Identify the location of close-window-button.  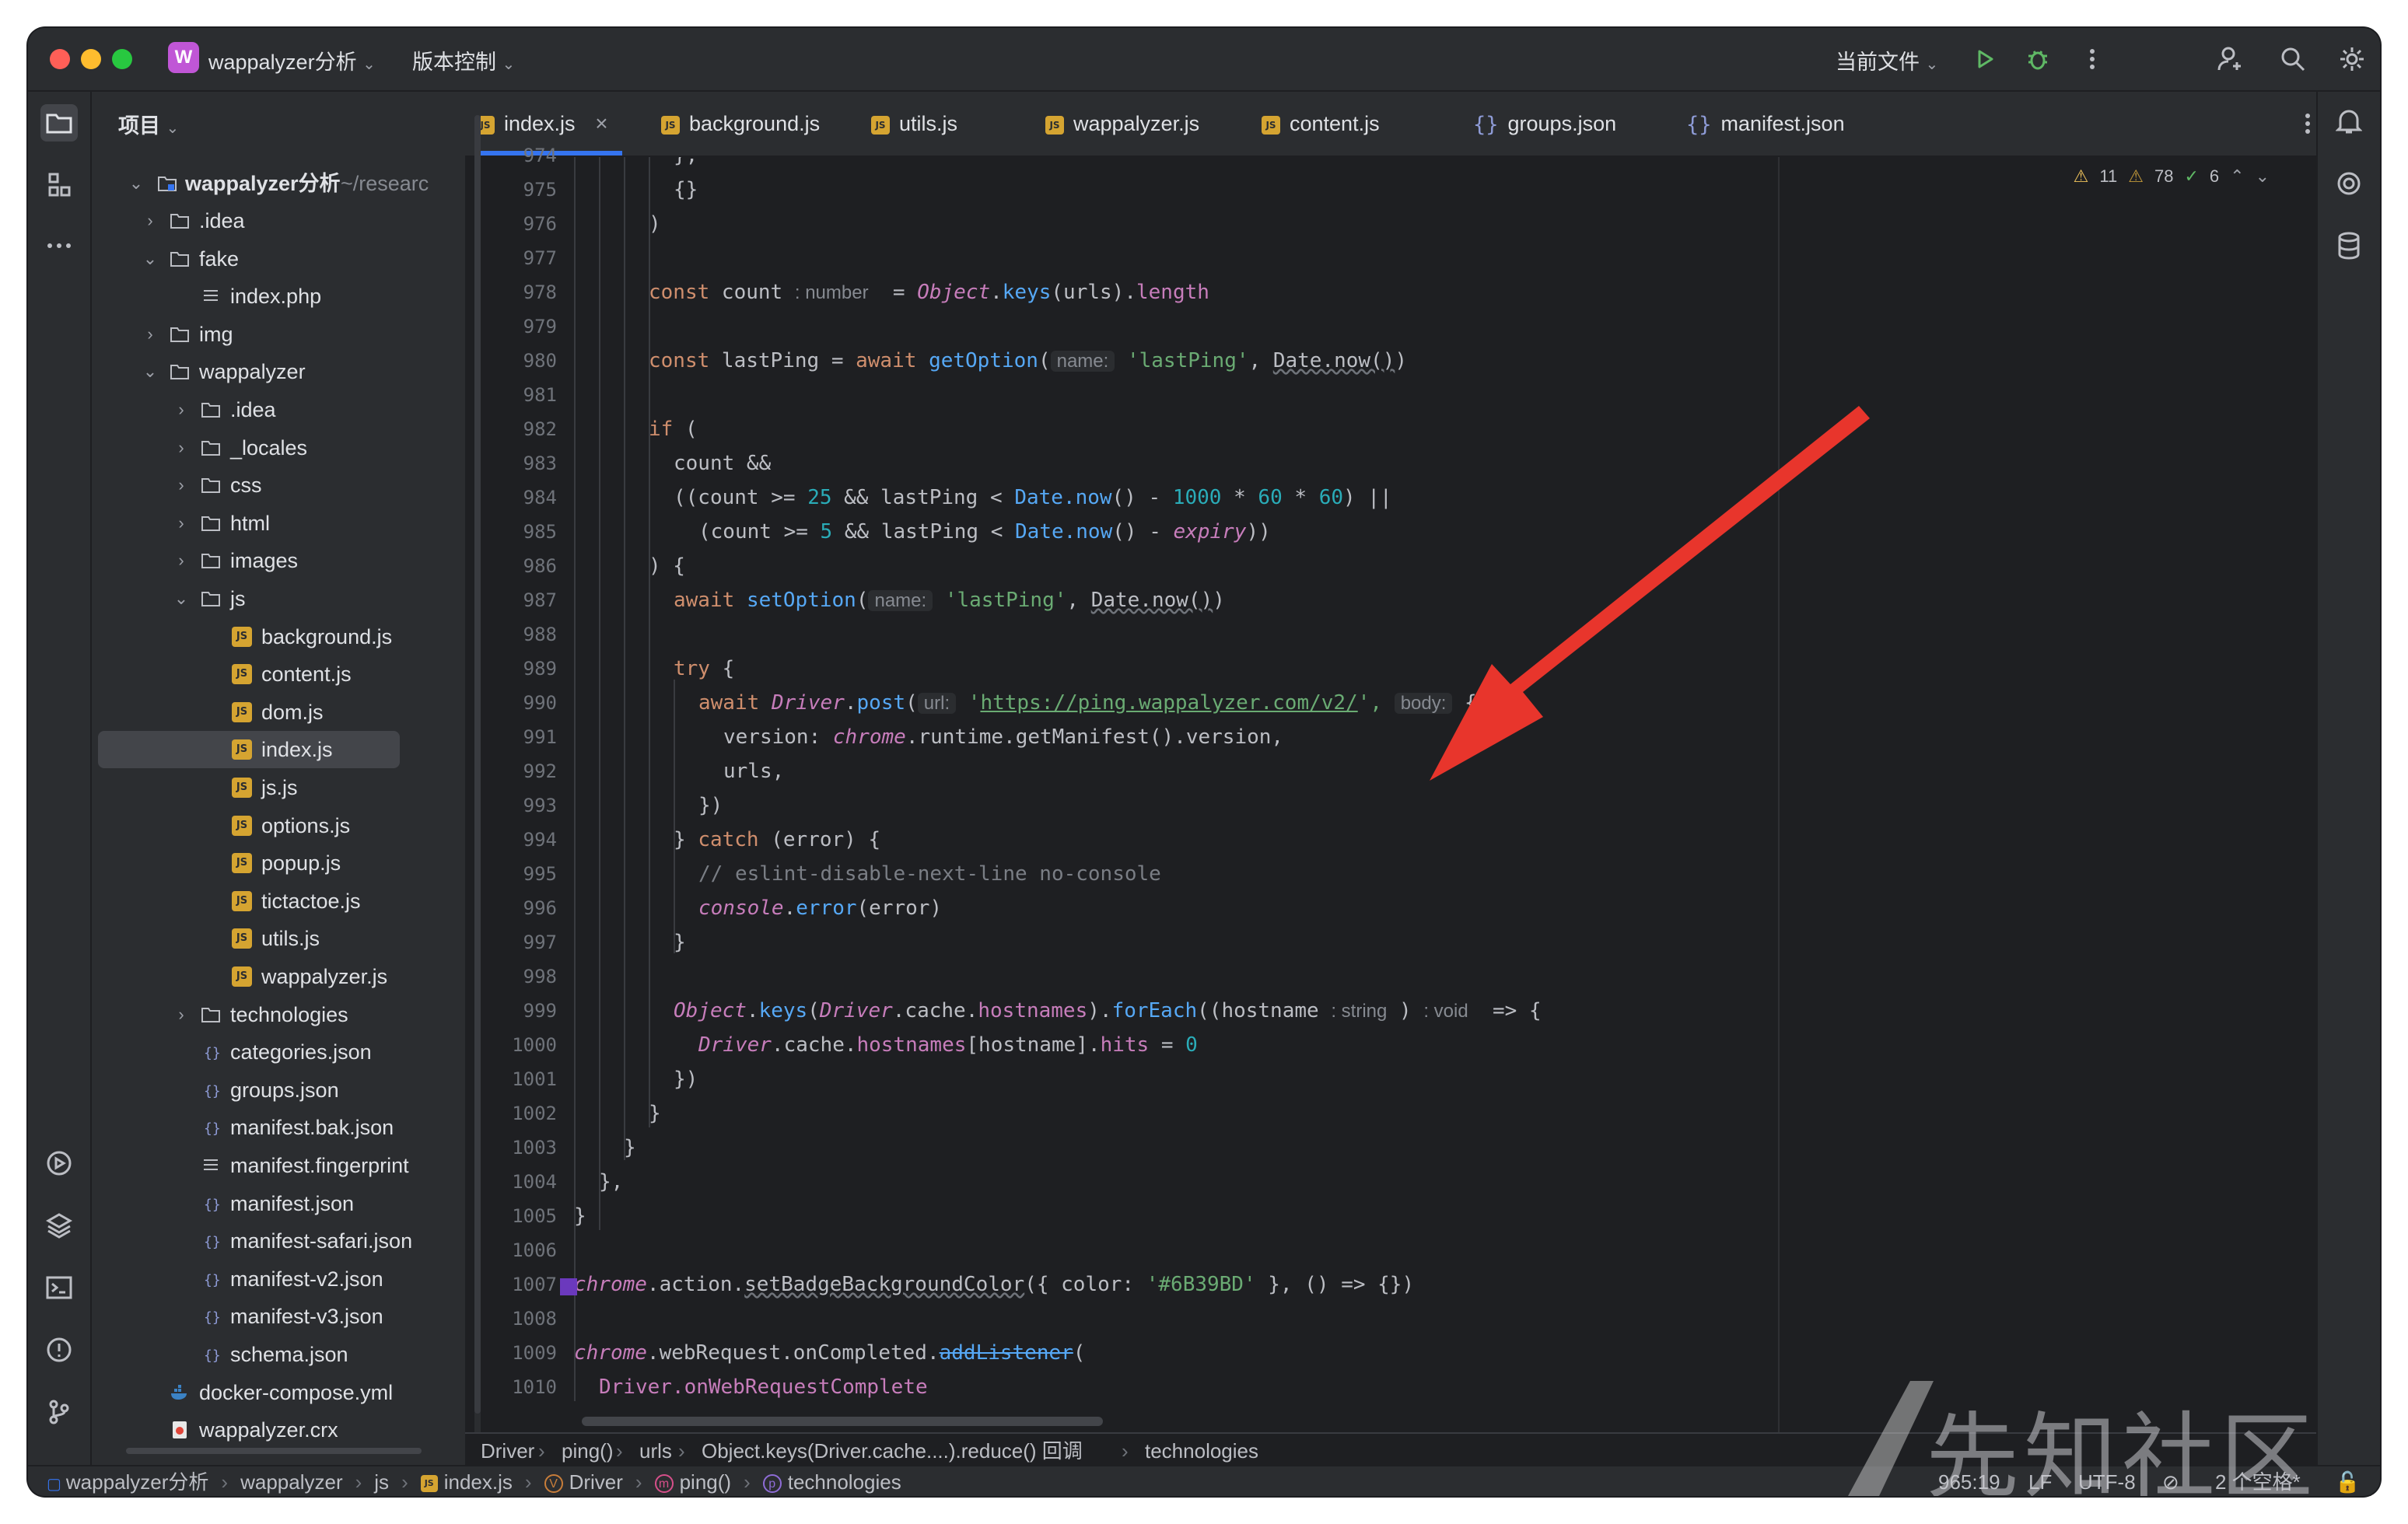
(60, 59).